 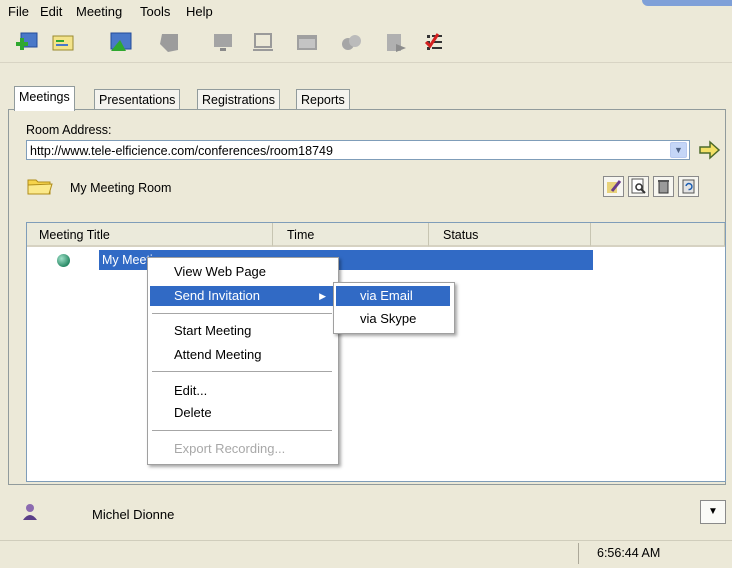 I want to click on menu-file: File, so click(x=18, y=11).